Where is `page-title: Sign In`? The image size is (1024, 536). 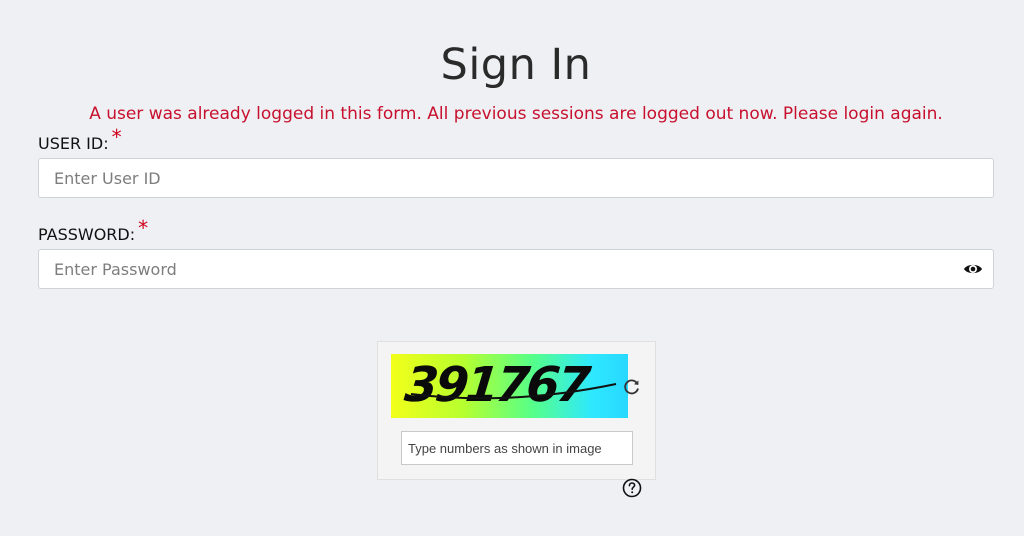
page-title: Sign In is located at coordinates (516, 65).